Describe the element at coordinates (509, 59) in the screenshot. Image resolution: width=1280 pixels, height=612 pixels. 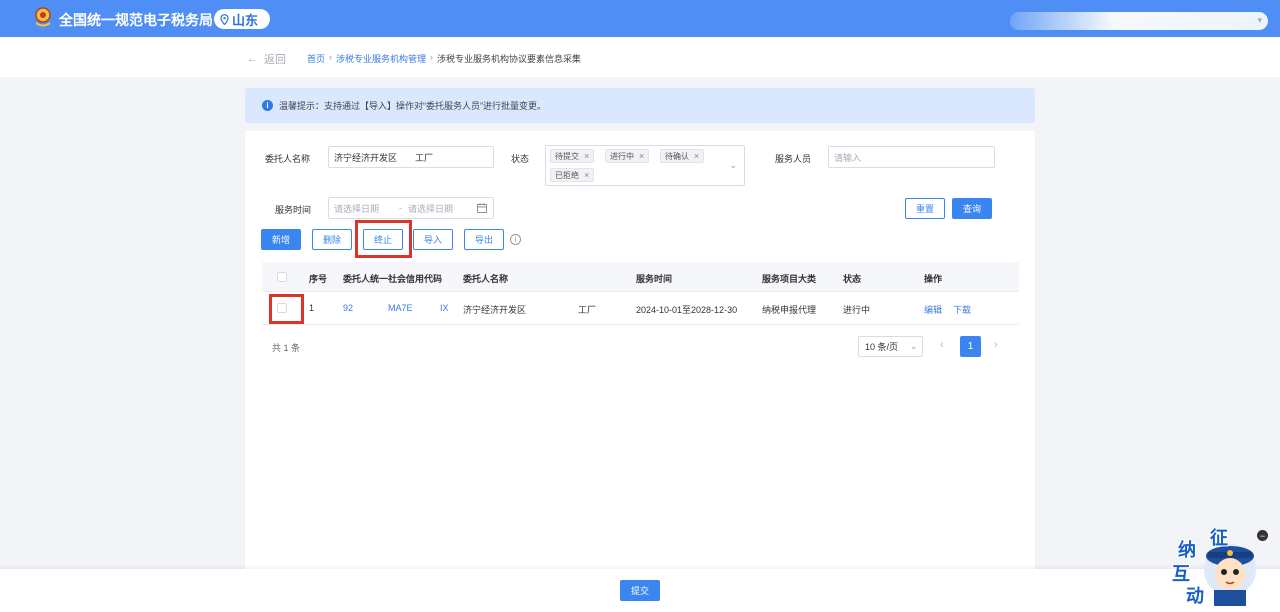
I see `breadcrumb-current: 涉税专业服务机构协议要素信息采集` at that location.